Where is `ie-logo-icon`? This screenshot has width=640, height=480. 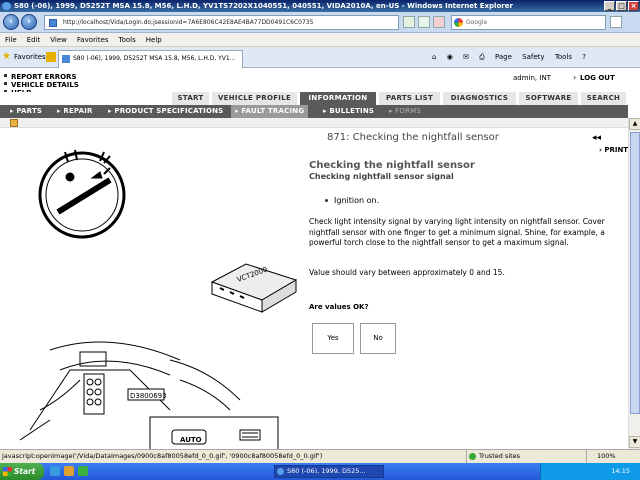 ie-logo-icon is located at coordinates (6, 6).